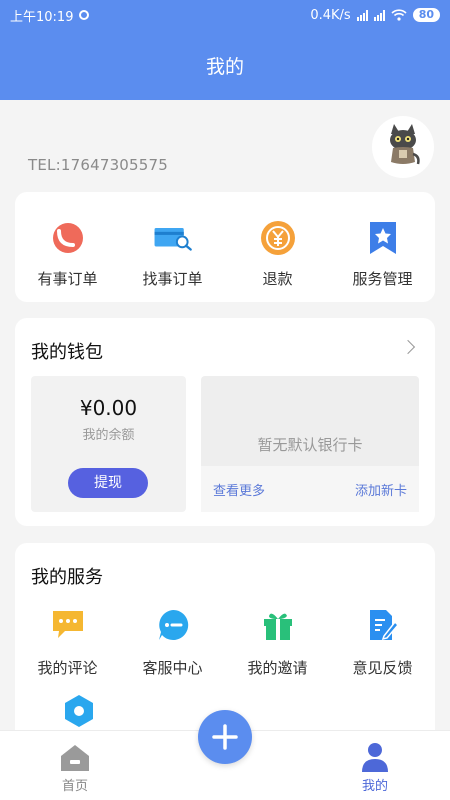 The image size is (450, 800). I want to click on balance-label: 我的余额, so click(108, 435).